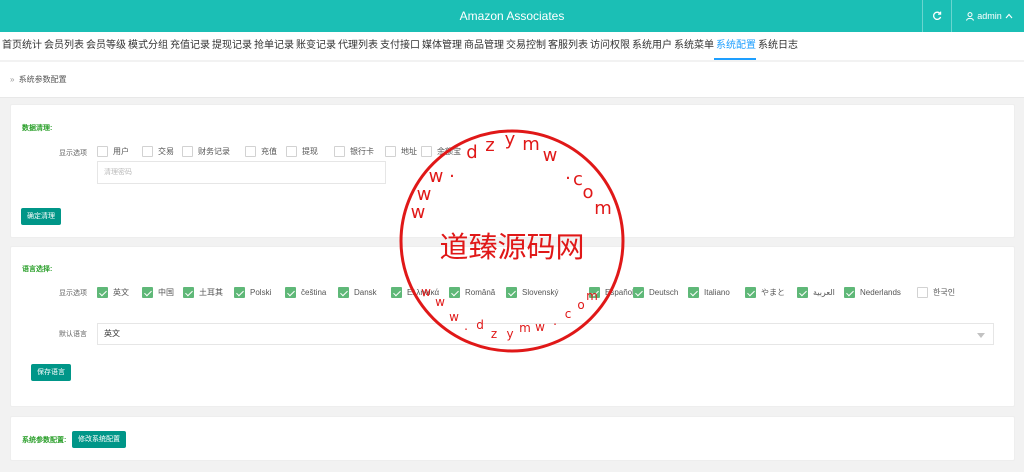 The height and width of the screenshot is (472, 1024). I want to click on language-option: Română, so click(472, 292).